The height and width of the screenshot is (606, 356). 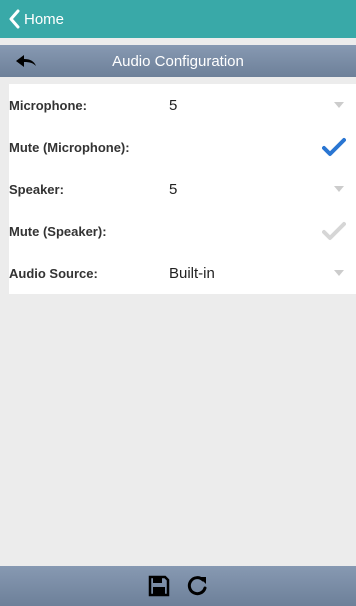 I want to click on refresh-icon, so click(x=197, y=586).